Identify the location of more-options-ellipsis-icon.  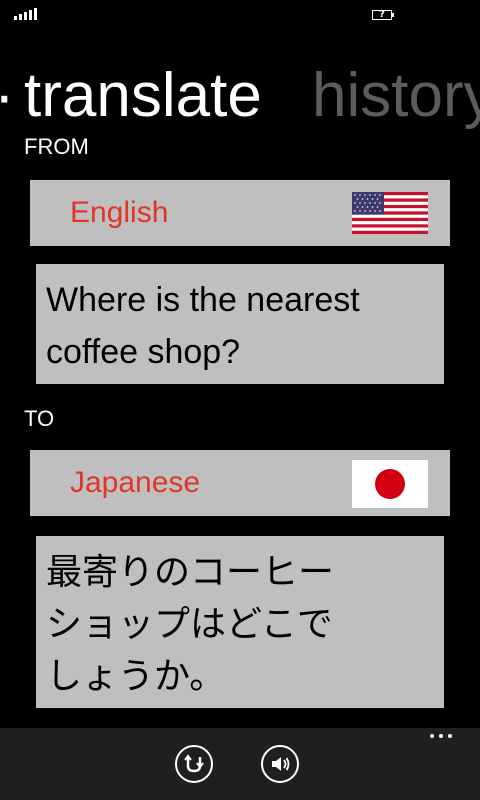
(441, 736).